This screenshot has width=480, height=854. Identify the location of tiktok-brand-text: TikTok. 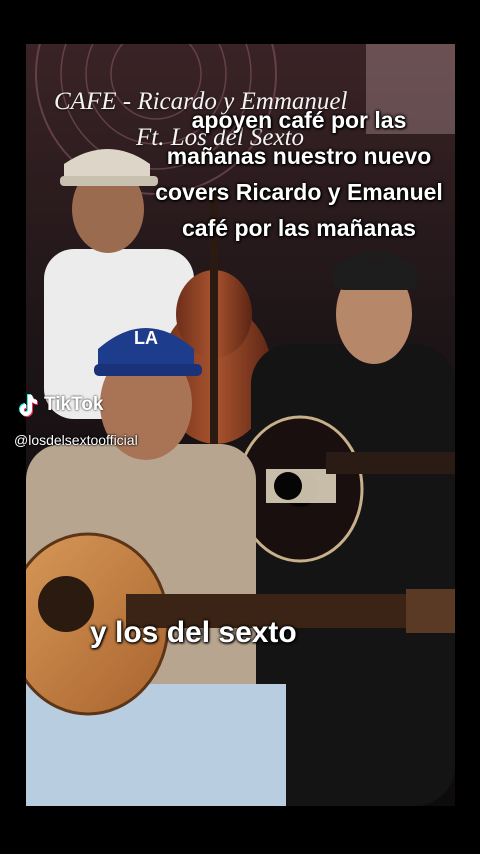
(74, 404).